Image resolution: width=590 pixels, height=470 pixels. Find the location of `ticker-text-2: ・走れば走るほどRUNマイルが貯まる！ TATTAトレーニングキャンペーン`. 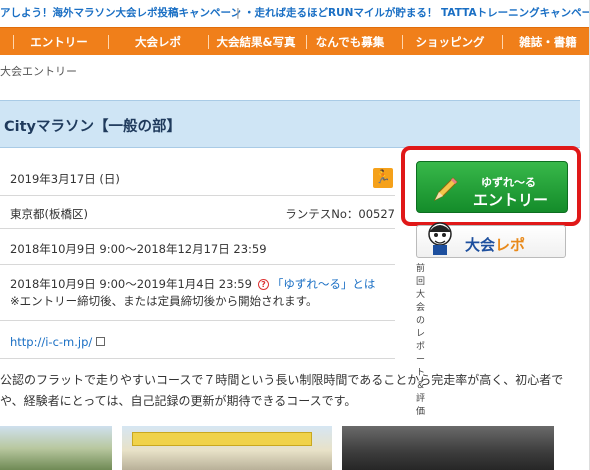

ticker-text-2: ・走れば走るほどRUNマイルが貯まる！ TATTAトレーニングキャンペーン is located at coordinates (417, 13).